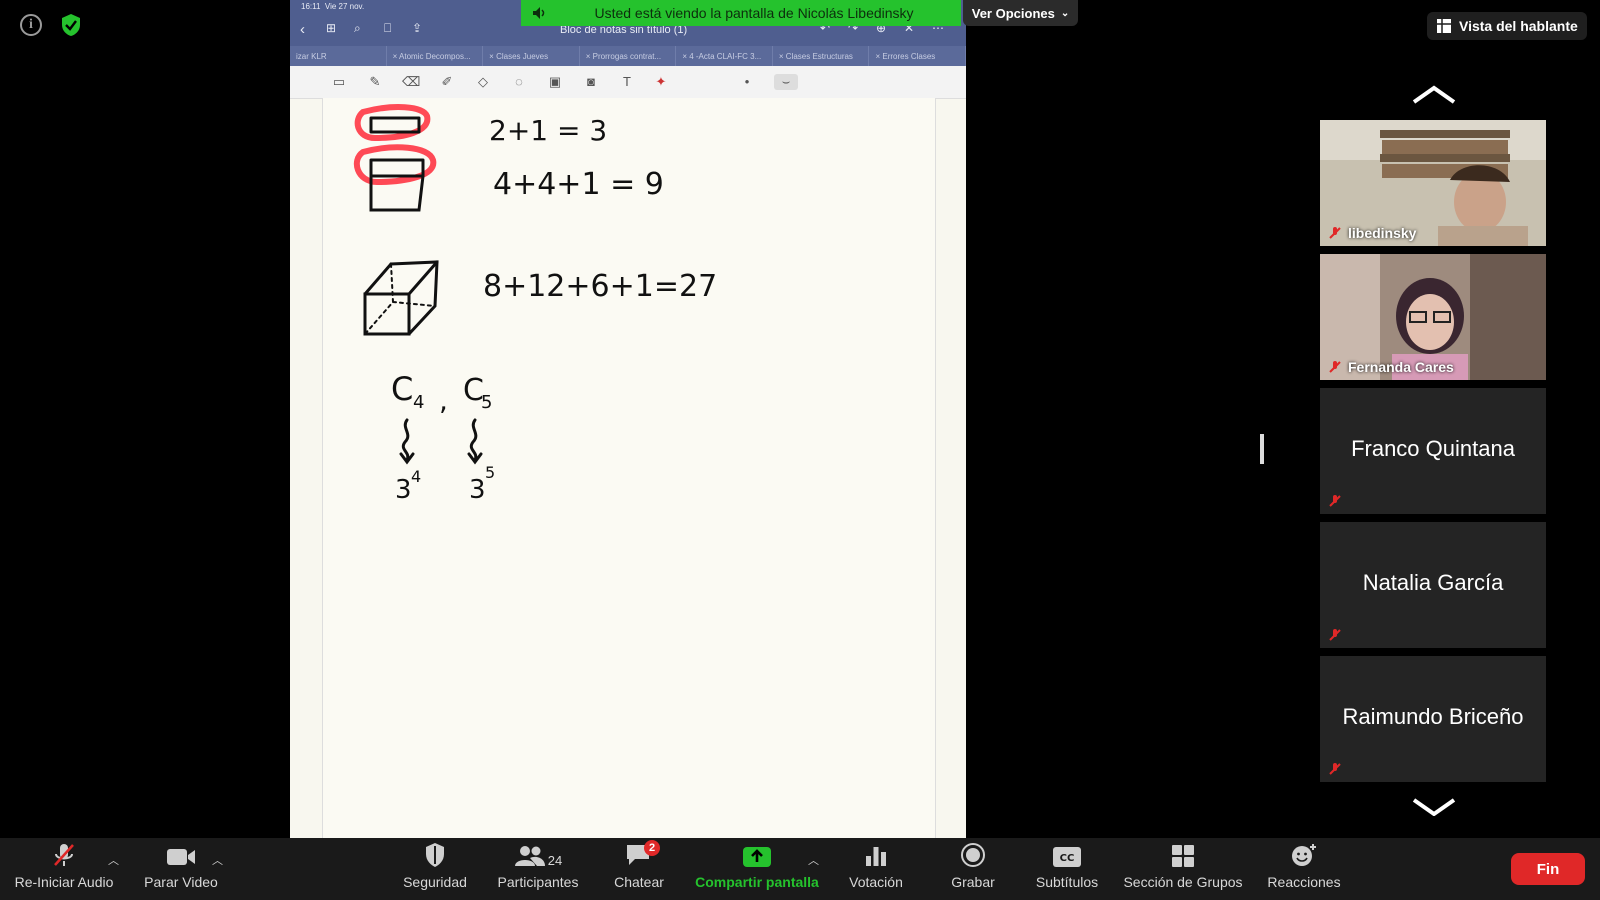  I want to click on end-meeting-button: Fin, so click(1548, 869).